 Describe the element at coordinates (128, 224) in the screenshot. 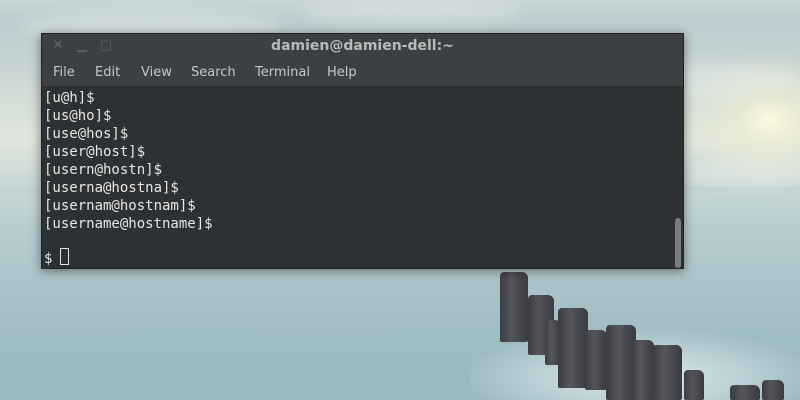

I see `terminal-line: [username@hostname]$` at that location.